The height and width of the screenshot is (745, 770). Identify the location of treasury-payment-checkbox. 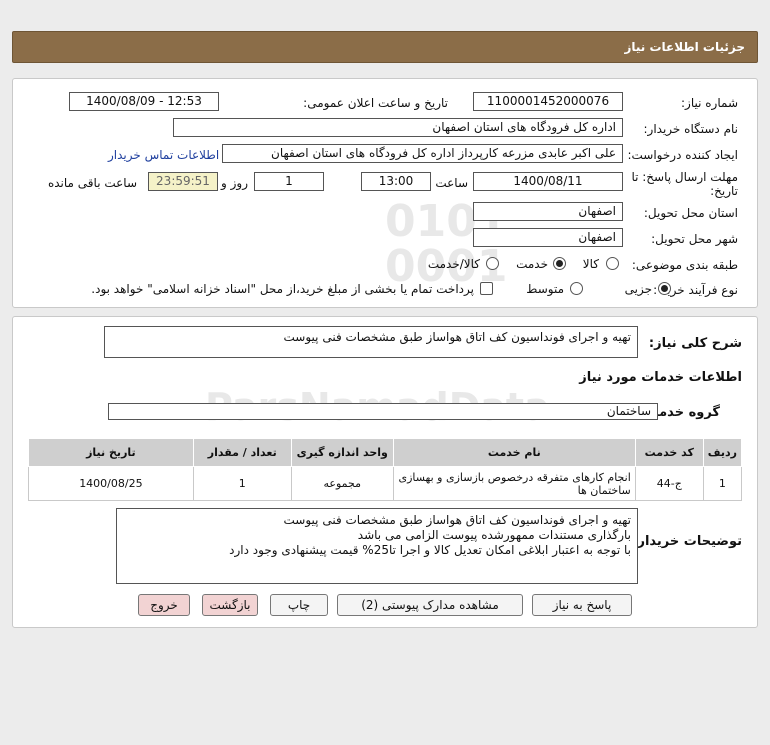
(486, 288).